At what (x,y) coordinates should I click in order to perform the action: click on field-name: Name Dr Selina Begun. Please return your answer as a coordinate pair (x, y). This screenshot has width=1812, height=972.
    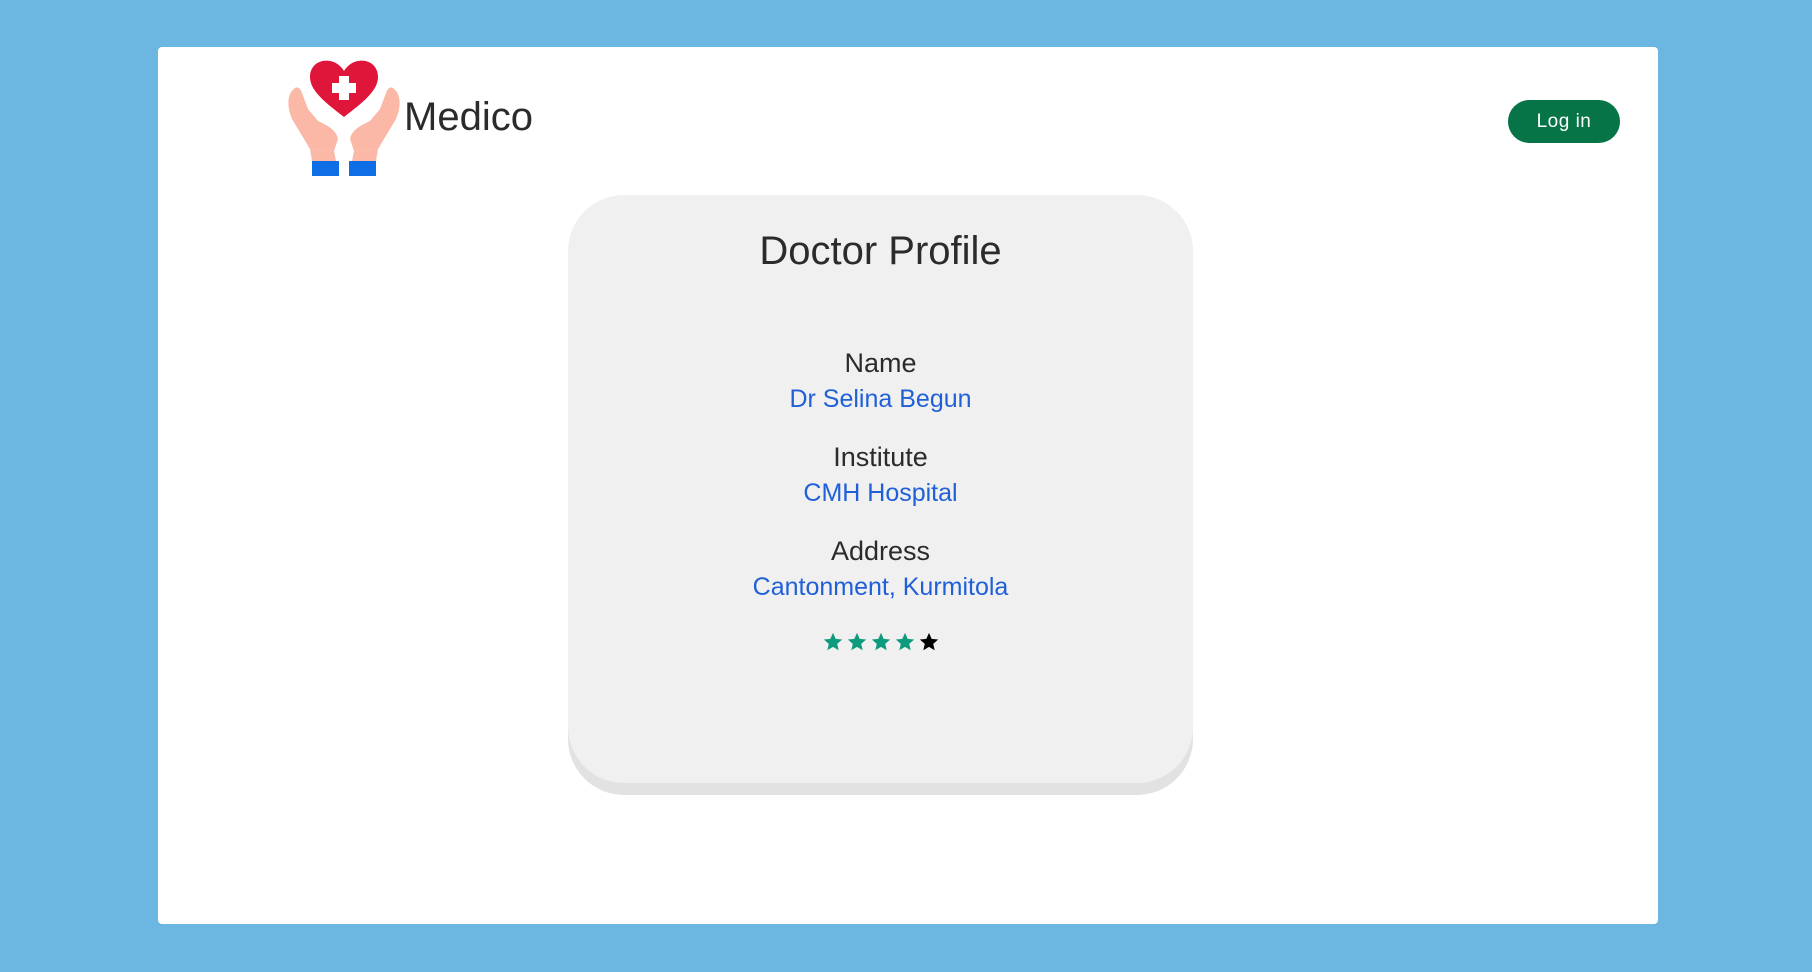
    Looking at the image, I should click on (880, 381).